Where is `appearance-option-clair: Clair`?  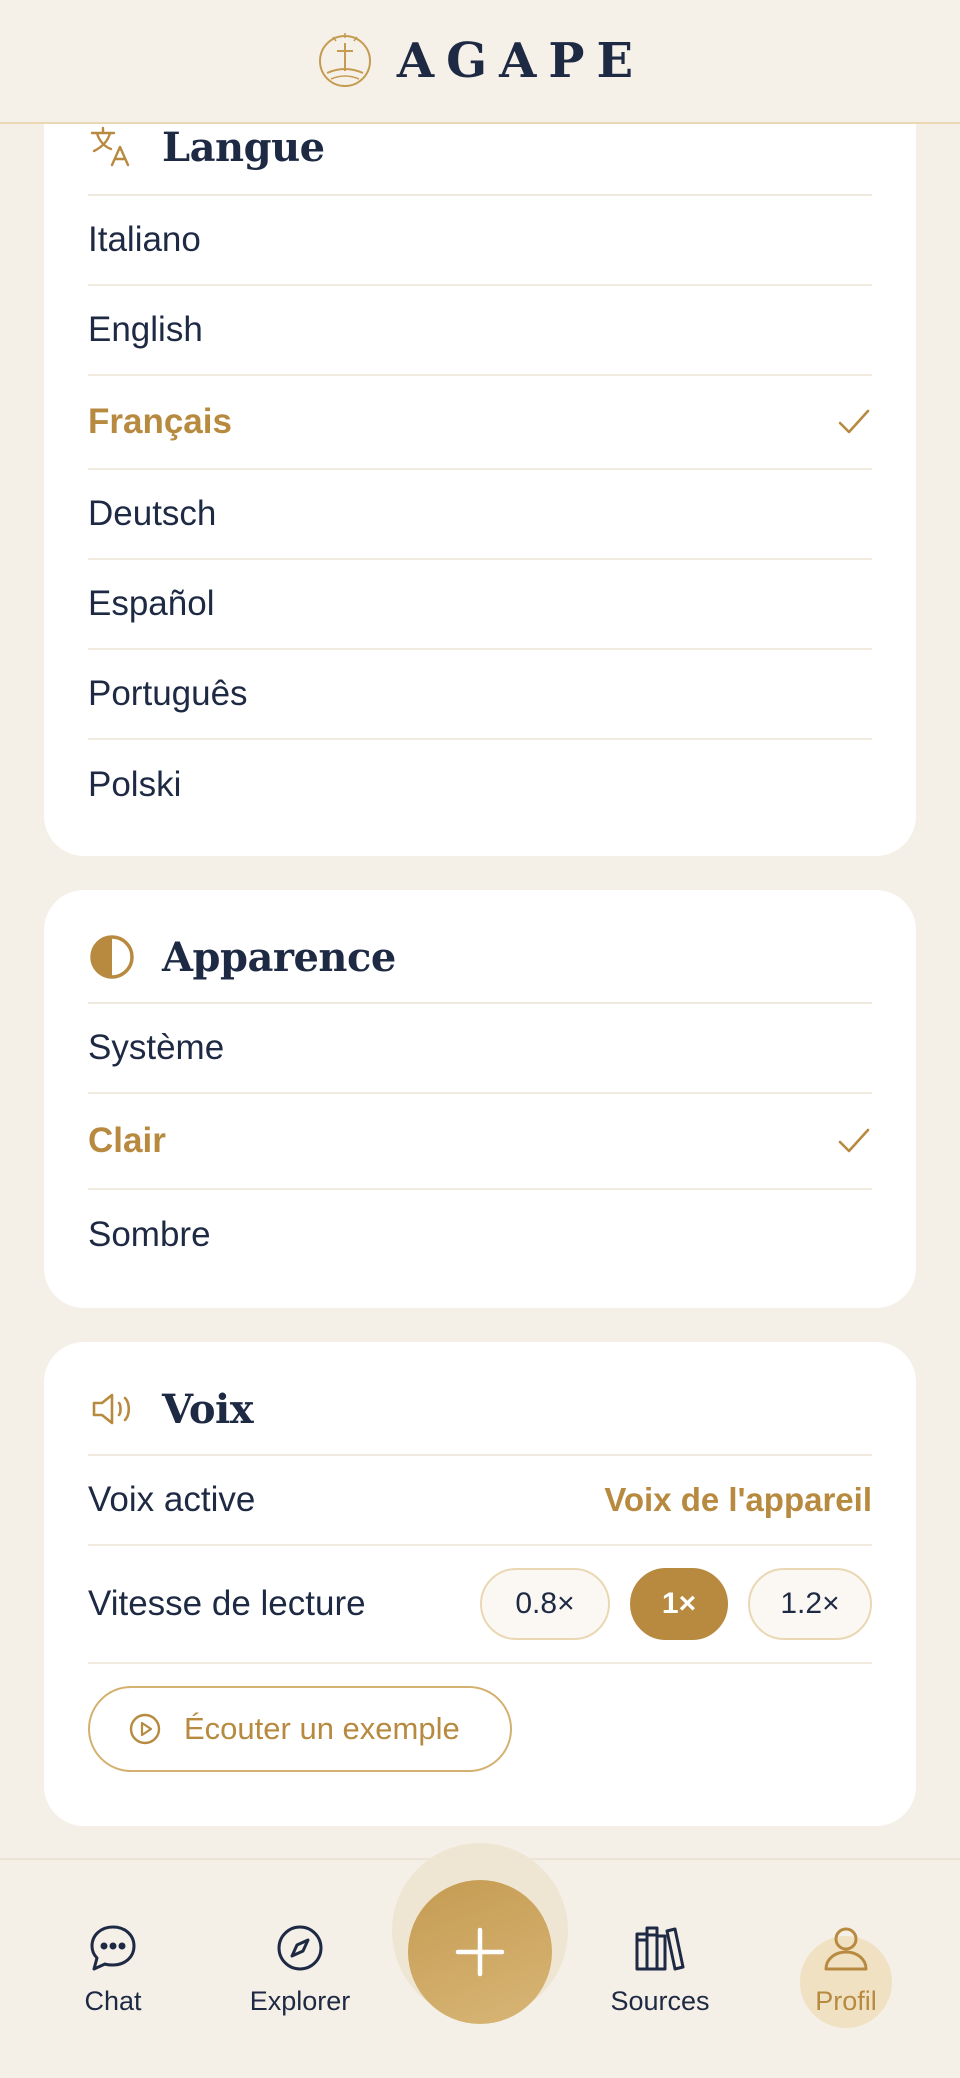 appearance-option-clair: Clair is located at coordinates (480, 1142).